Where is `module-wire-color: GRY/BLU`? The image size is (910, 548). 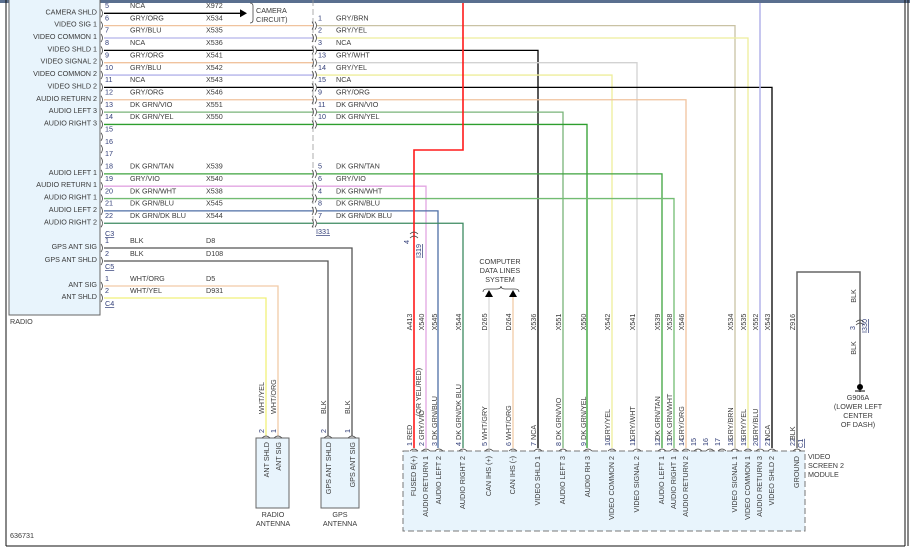 module-wire-color: GRY/BLU is located at coordinates (755, 424).